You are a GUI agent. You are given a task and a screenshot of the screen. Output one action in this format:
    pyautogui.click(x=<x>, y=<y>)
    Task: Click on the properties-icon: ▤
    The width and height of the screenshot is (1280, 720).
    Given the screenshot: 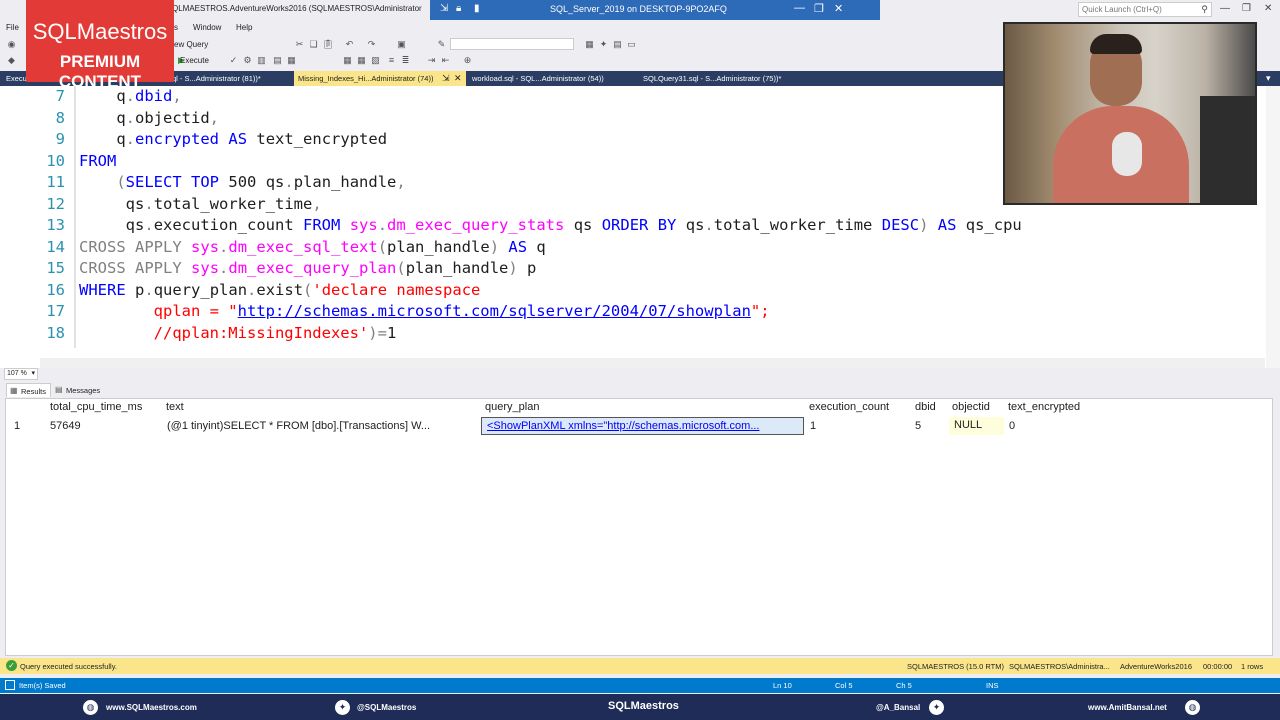 What is the action you would take?
    pyautogui.click(x=617, y=44)
    